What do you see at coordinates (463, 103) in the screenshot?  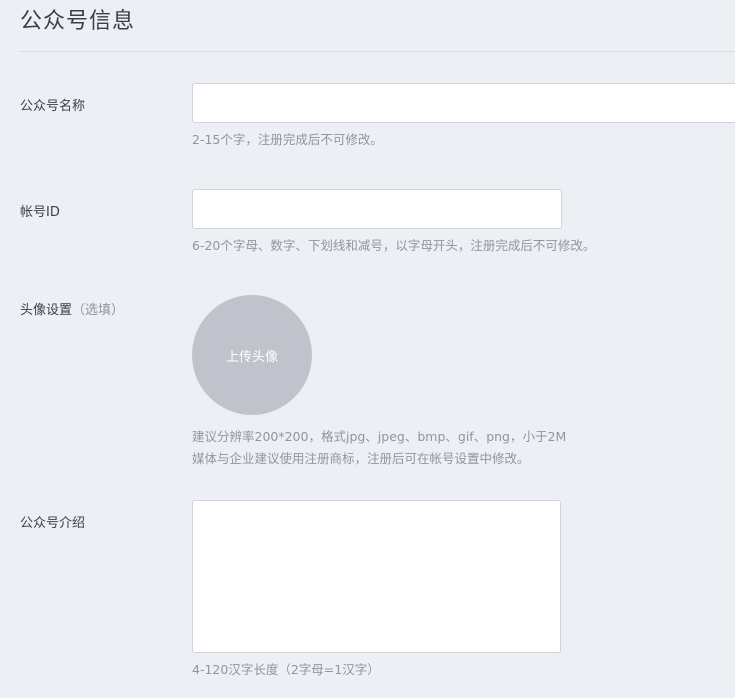 I see `name-input` at bounding box center [463, 103].